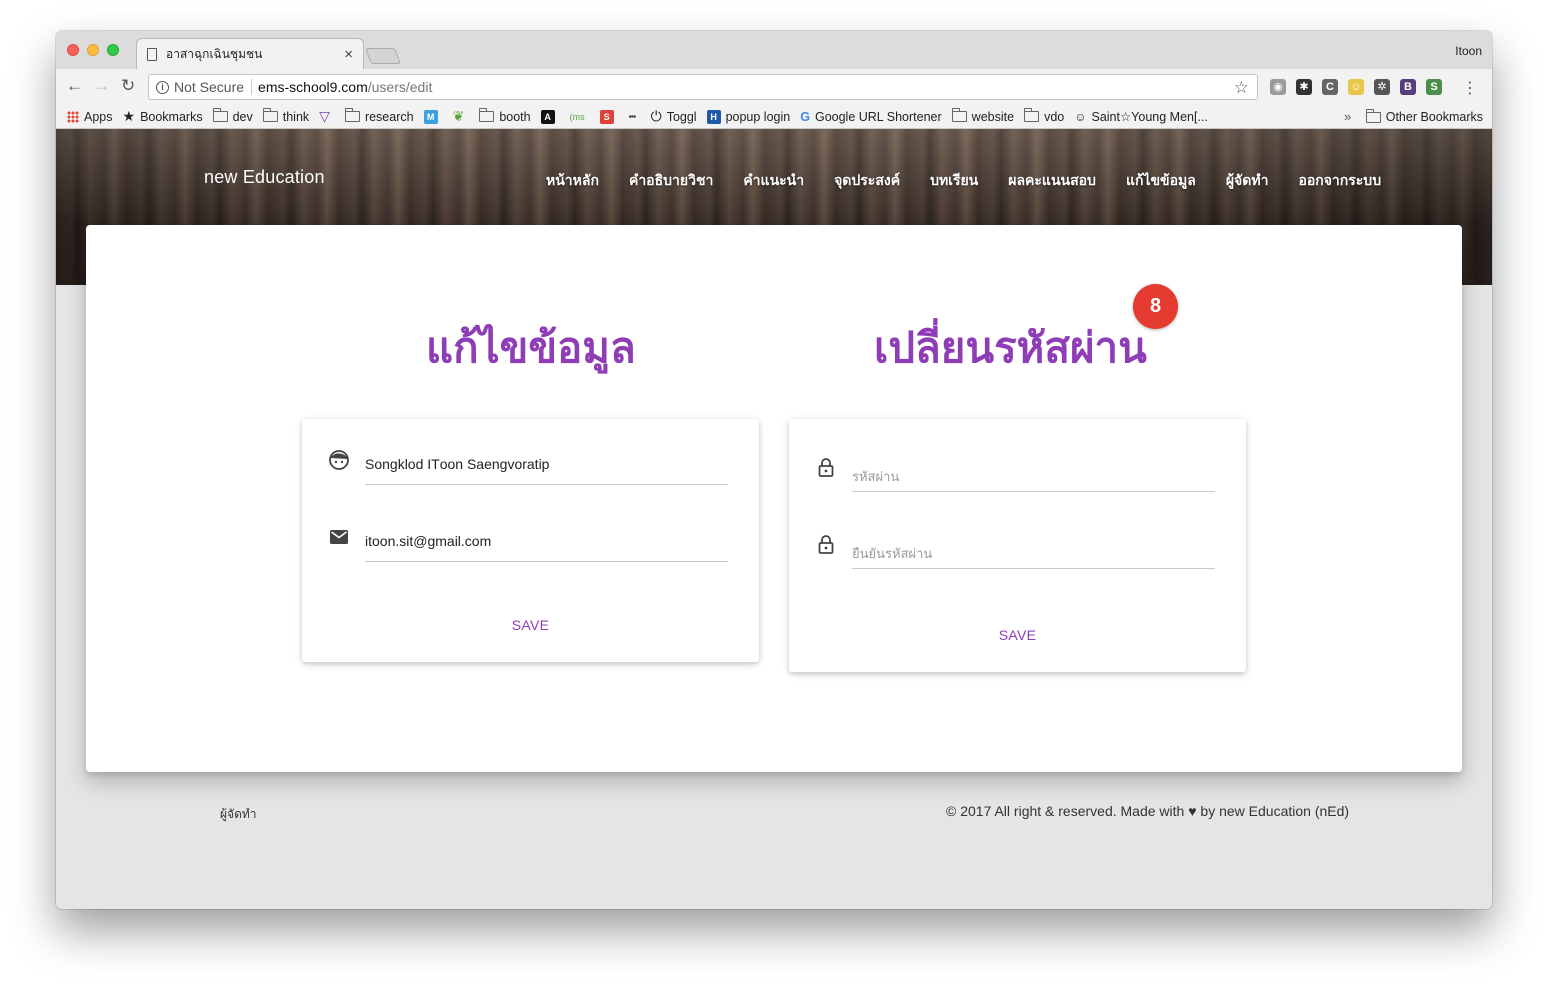 The image size is (1548, 989). Describe the element at coordinates (238, 814) in the screenshot. I see `footer-authors-link: ผู้จัดทำ` at that location.